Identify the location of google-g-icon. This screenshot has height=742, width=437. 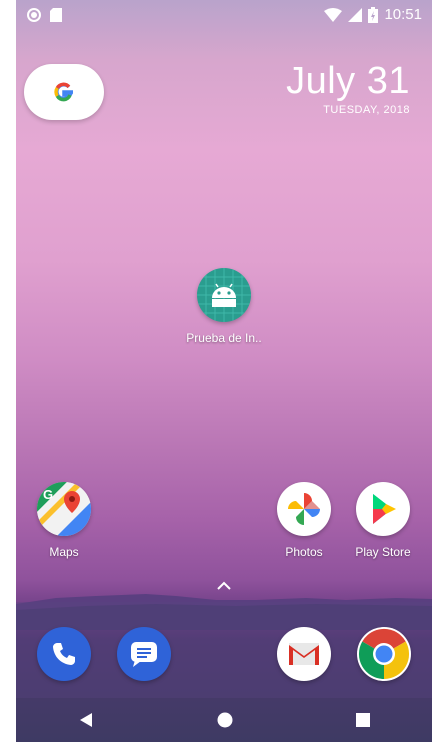
(63, 92).